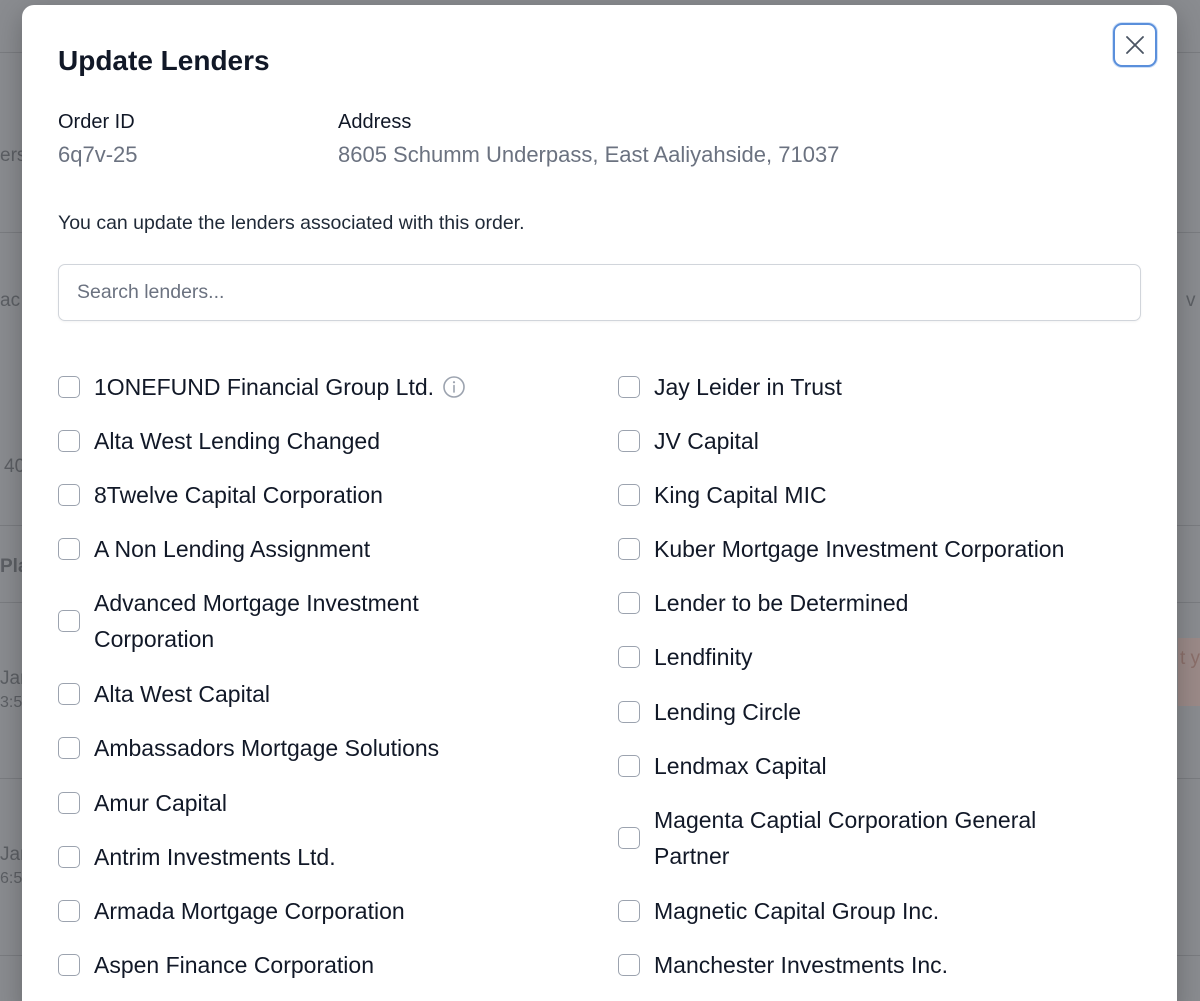 The height and width of the screenshot is (1001, 1200). I want to click on lender-option: Armada Mortgage Corporation, so click(231, 911).